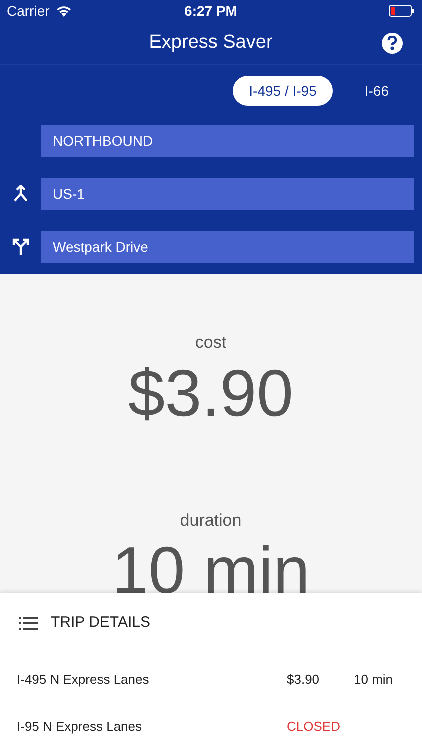 The image size is (422, 750). What do you see at coordinates (20, 194) in the screenshot?
I see `merge-icon` at bounding box center [20, 194].